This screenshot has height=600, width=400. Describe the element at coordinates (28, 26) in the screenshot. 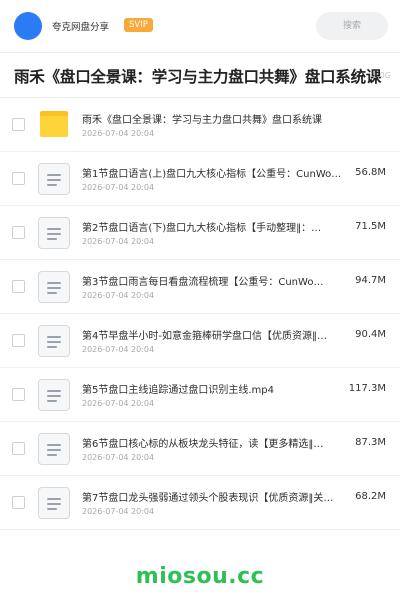

I see `avatar` at that location.